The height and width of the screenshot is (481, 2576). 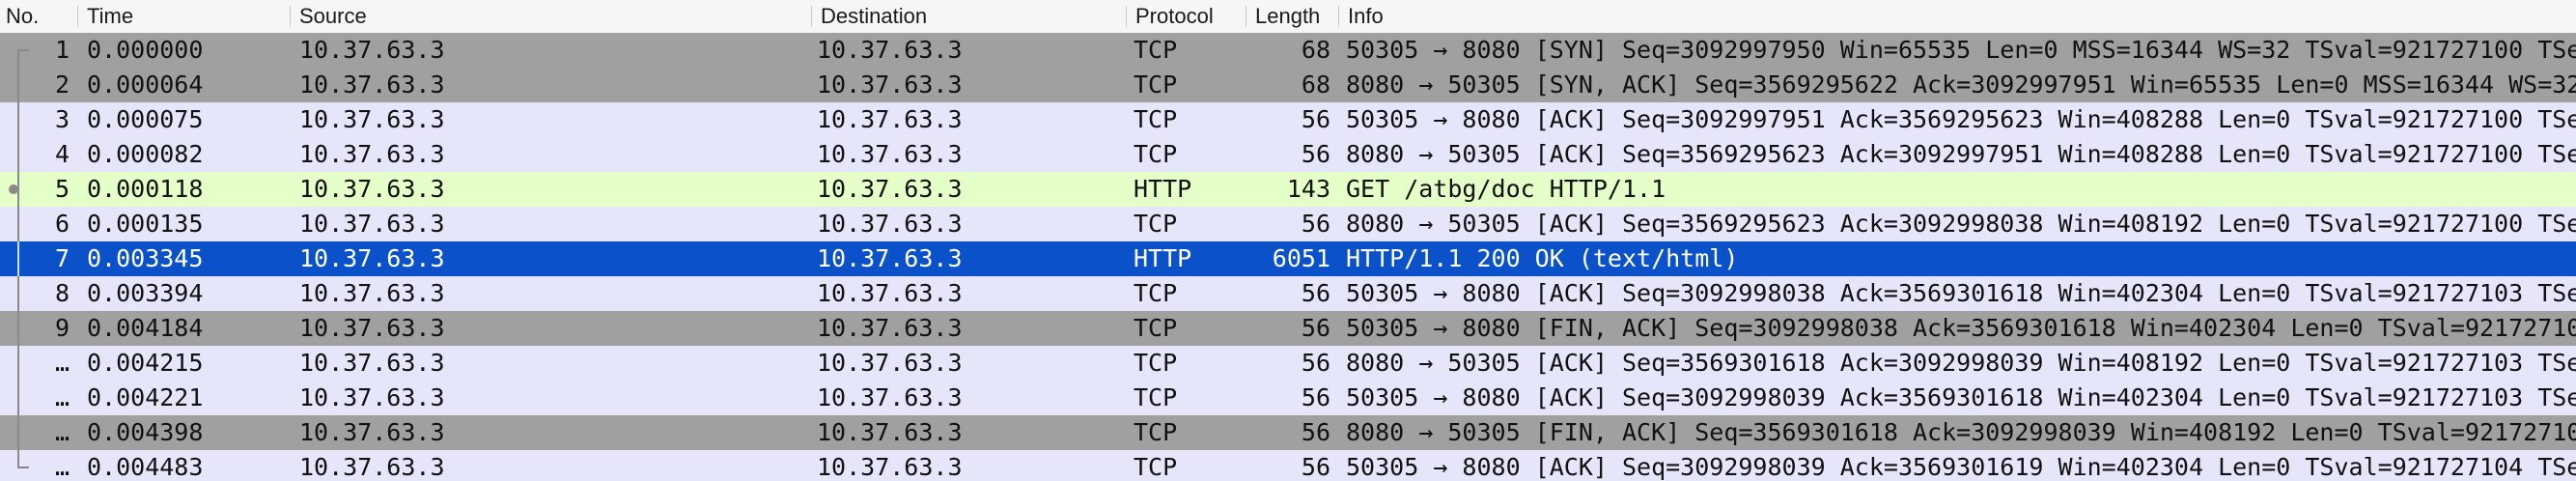 I want to click on packet-time: 0.004215, so click(x=146, y=363).